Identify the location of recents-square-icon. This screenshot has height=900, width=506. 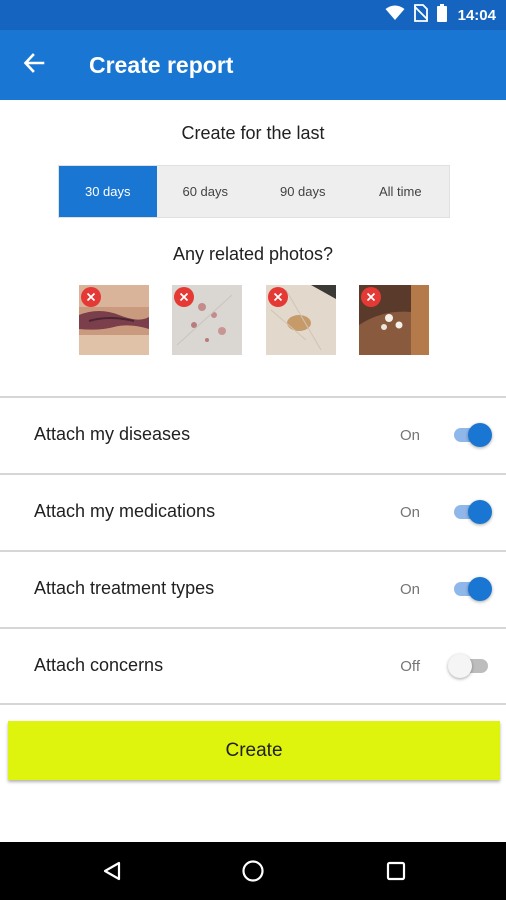
(396, 871).